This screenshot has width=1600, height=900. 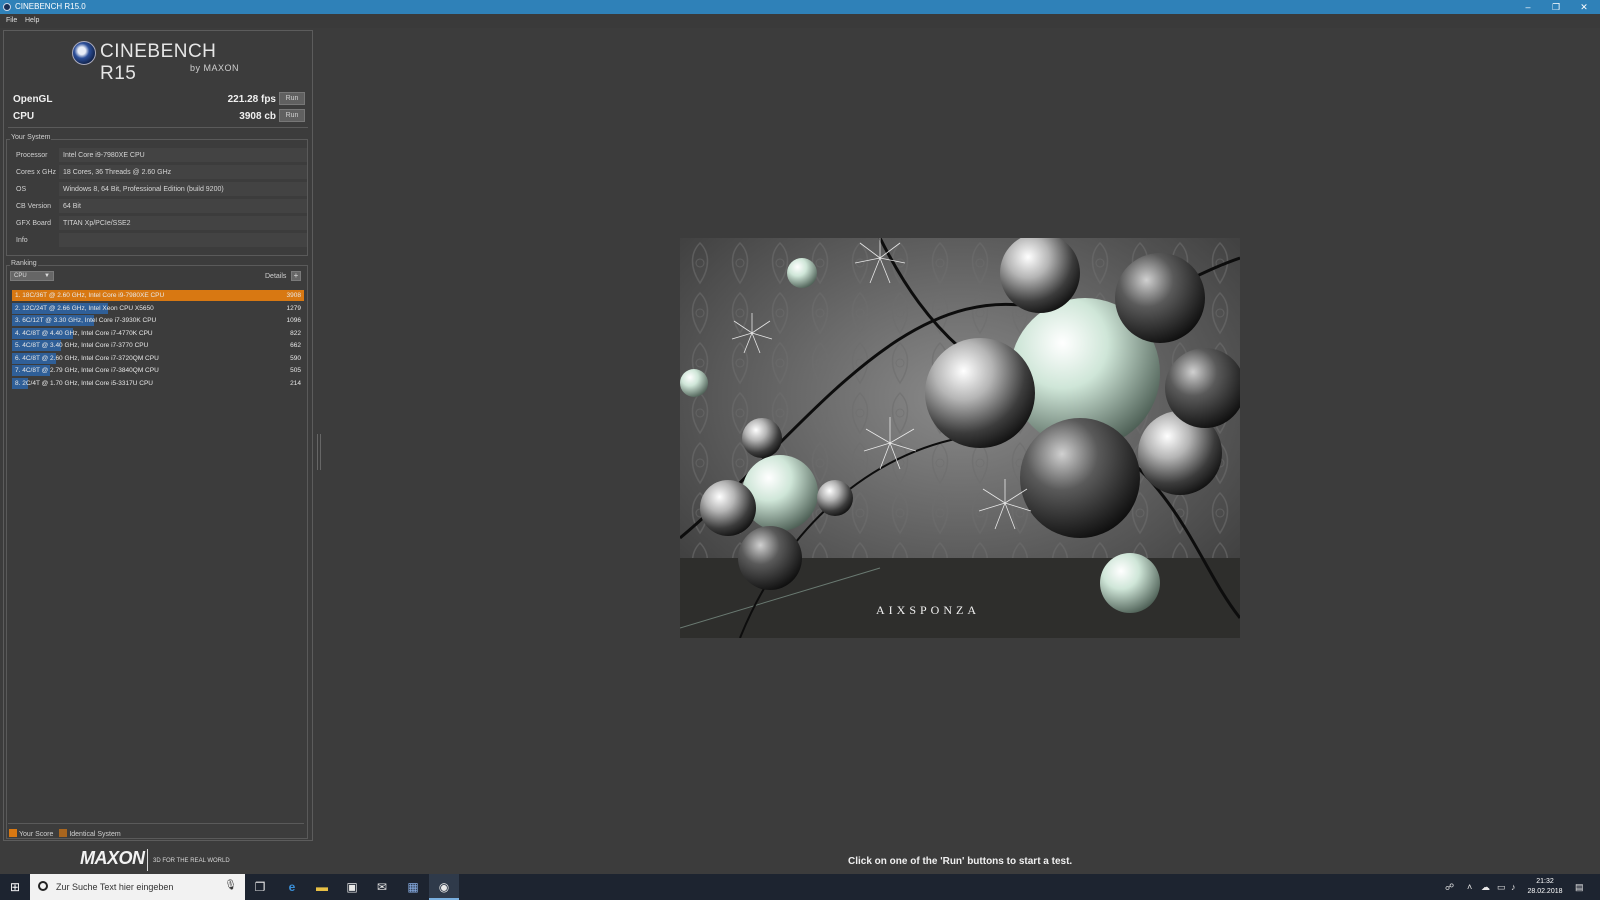 I want to click on system-key: Info, so click(x=22, y=240).